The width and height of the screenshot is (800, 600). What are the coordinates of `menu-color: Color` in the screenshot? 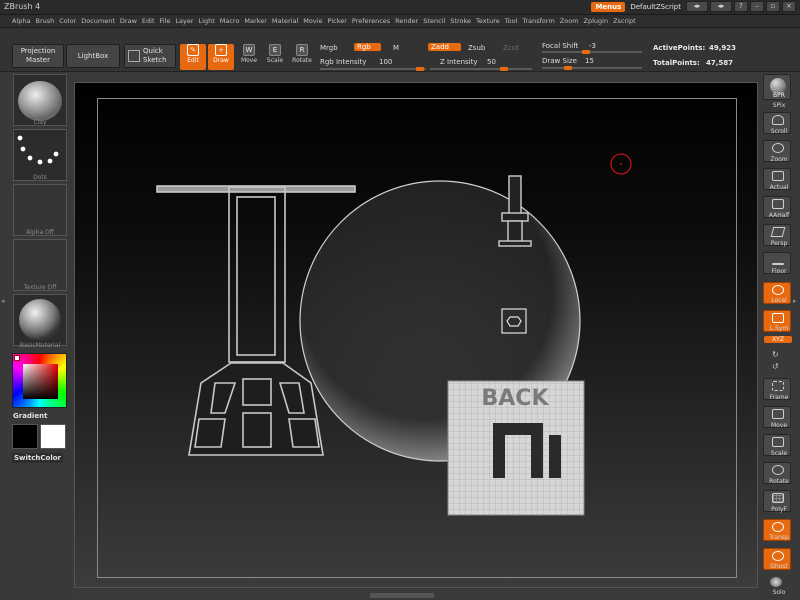 It's located at (70, 21).